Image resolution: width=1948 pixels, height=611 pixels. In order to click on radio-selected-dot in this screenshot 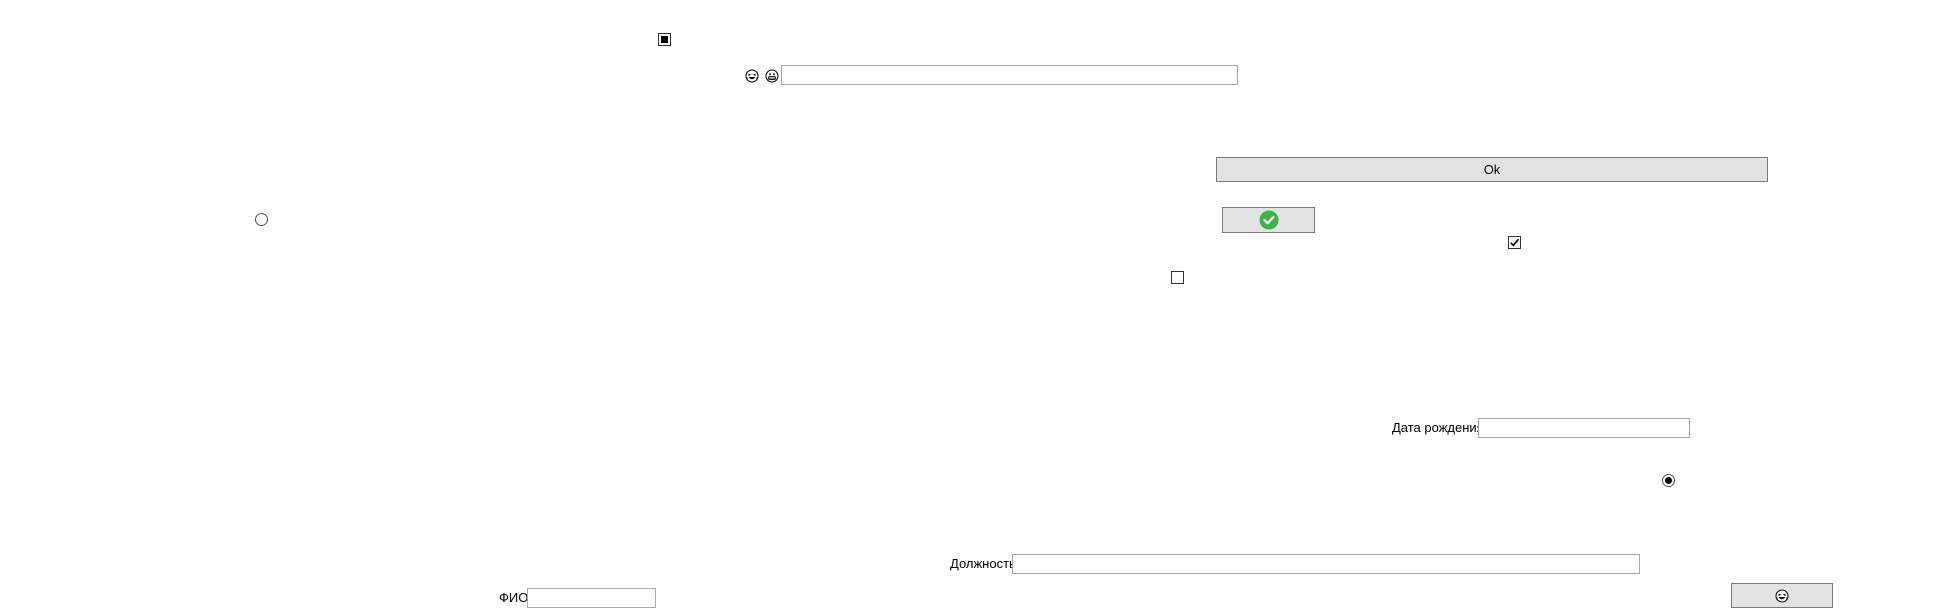, I will do `click(1668, 480)`.